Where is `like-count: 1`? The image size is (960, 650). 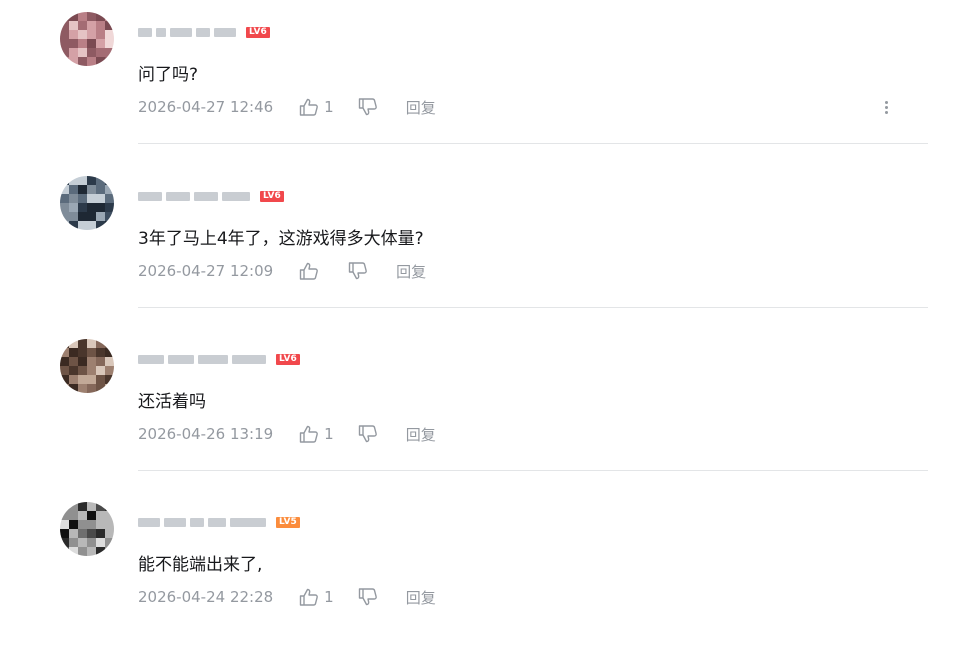 like-count: 1 is located at coordinates (329, 597).